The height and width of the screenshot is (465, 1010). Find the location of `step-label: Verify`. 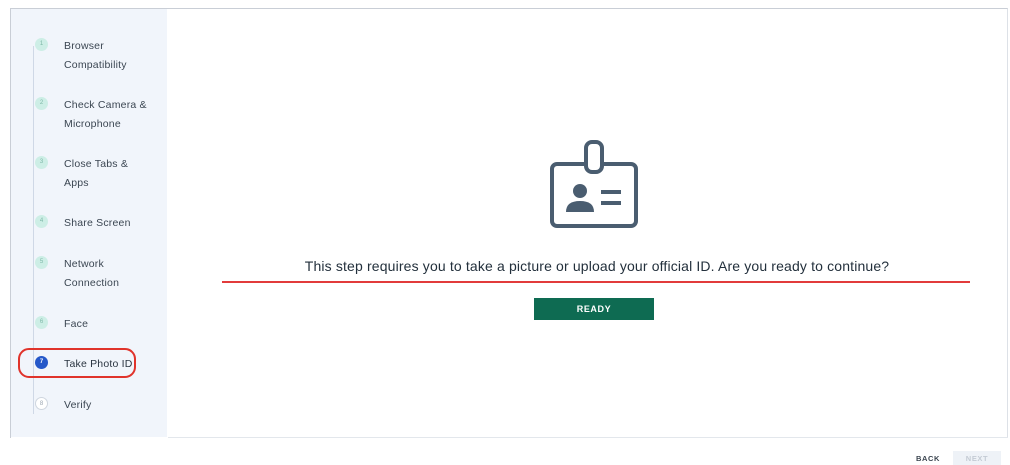

step-label: Verify is located at coordinates (78, 405).